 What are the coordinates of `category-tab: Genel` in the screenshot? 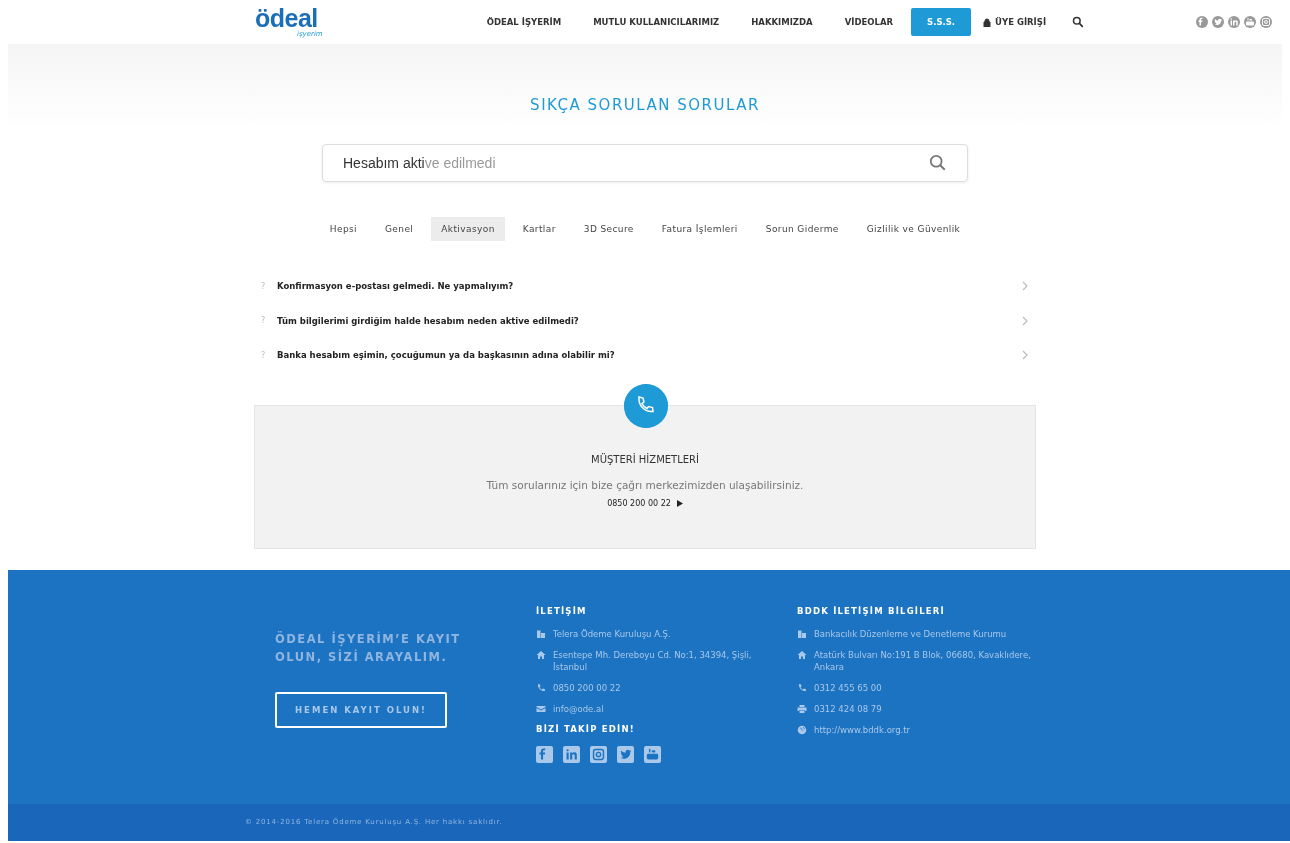 It's located at (399, 229).